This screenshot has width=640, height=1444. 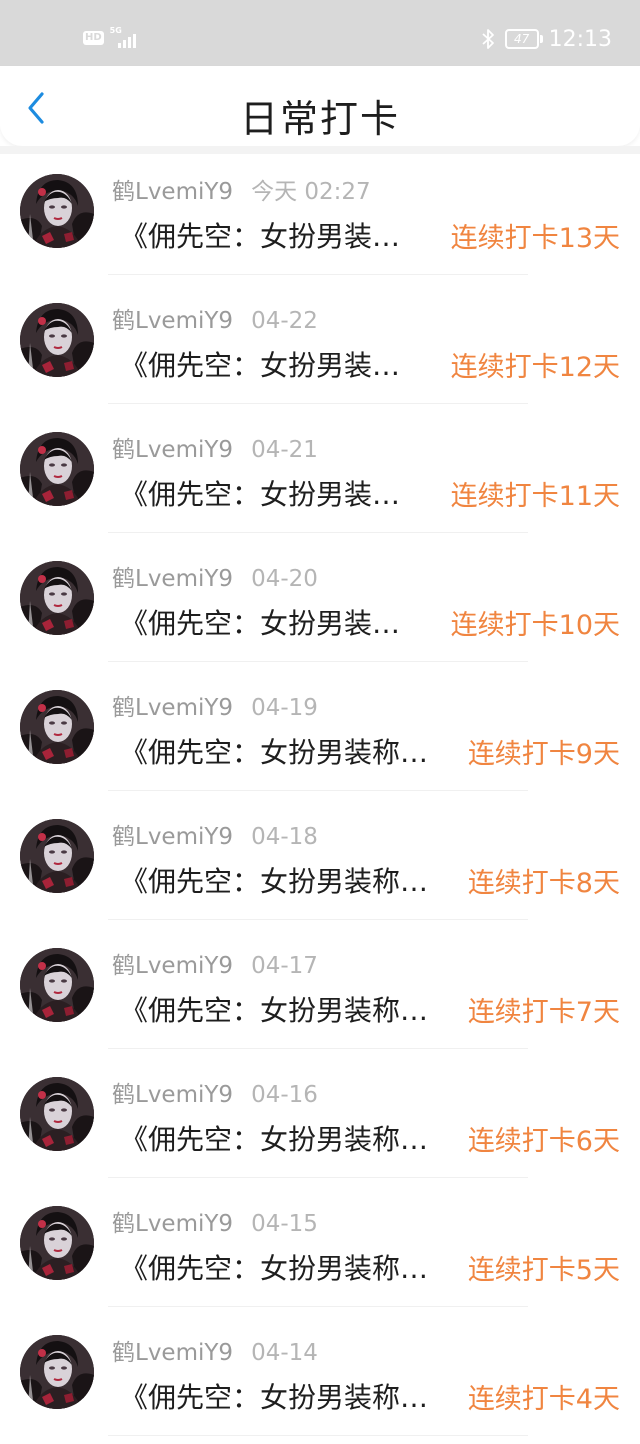 What do you see at coordinates (319, 119) in the screenshot?
I see `page-title: 日常打卡` at bounding box center [319, 119].